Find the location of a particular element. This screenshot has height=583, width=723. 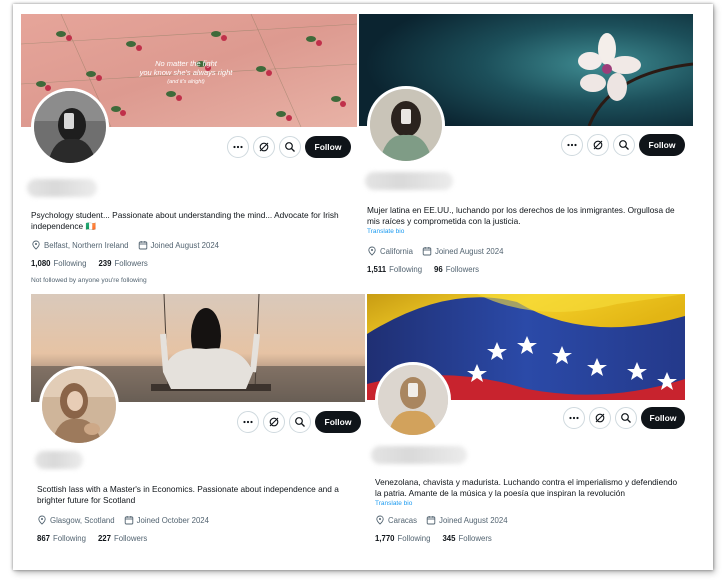

location-text: California is located at coordinates (396, 251).